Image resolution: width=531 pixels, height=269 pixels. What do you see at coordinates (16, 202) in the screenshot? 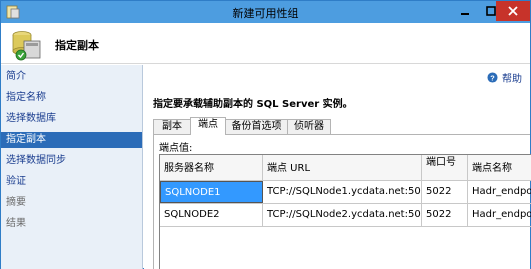
I see `nav-item-summary: 摘要` at bounding box center [16, 202].